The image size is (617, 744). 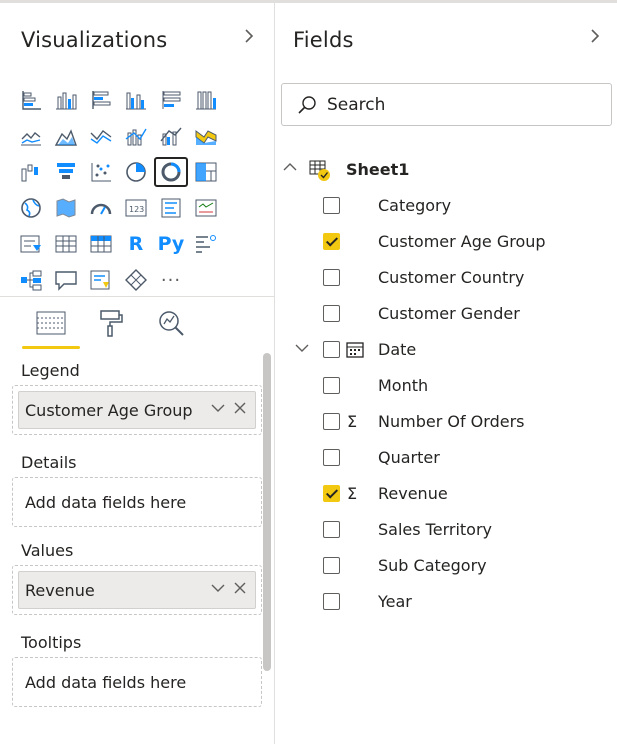 I want to click on search-placeholder: Search, so click(x=356, y=104).